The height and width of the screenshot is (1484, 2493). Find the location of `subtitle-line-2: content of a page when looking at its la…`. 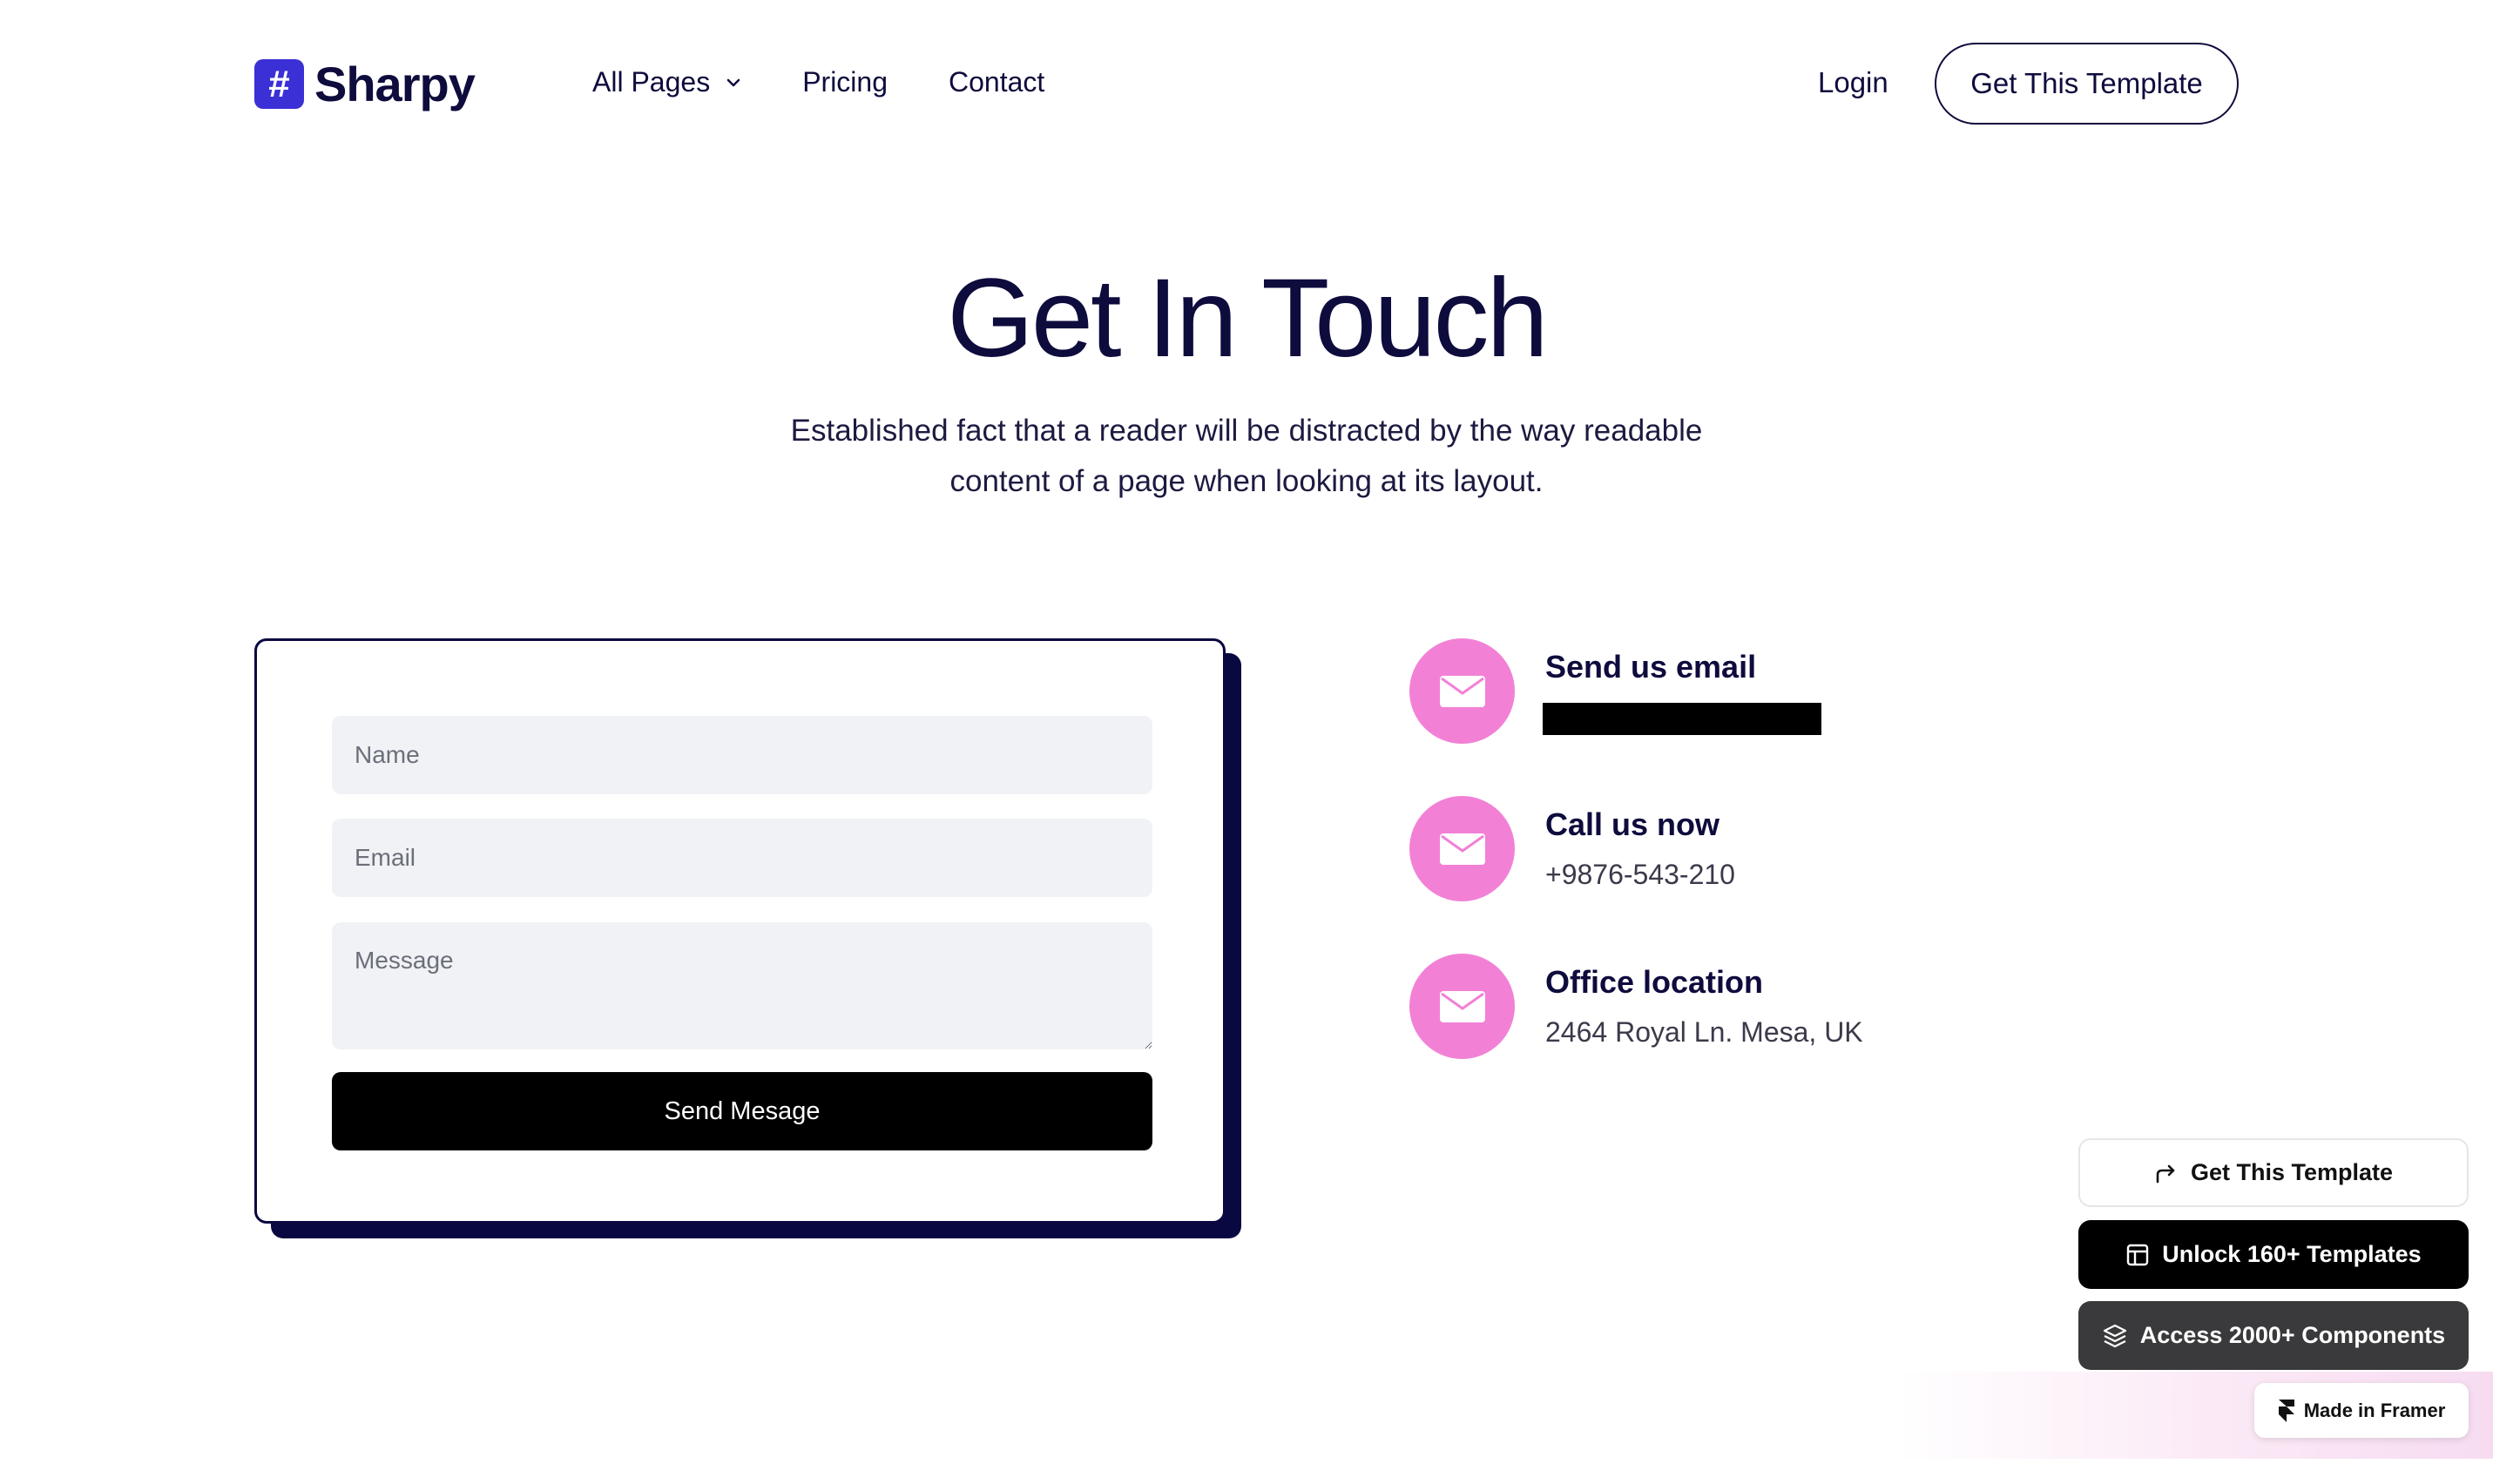

subtitle-line-2: content of a page when looking at its la… is located at coordinates (1247, 481).